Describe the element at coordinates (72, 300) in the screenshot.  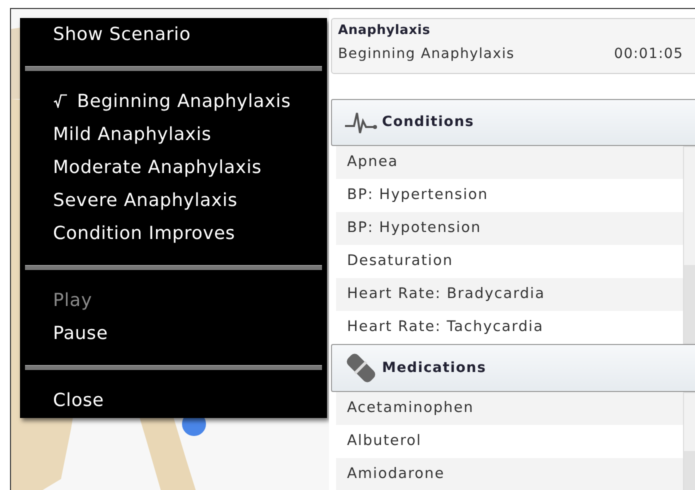
I see `menu-item: Play` at that location.